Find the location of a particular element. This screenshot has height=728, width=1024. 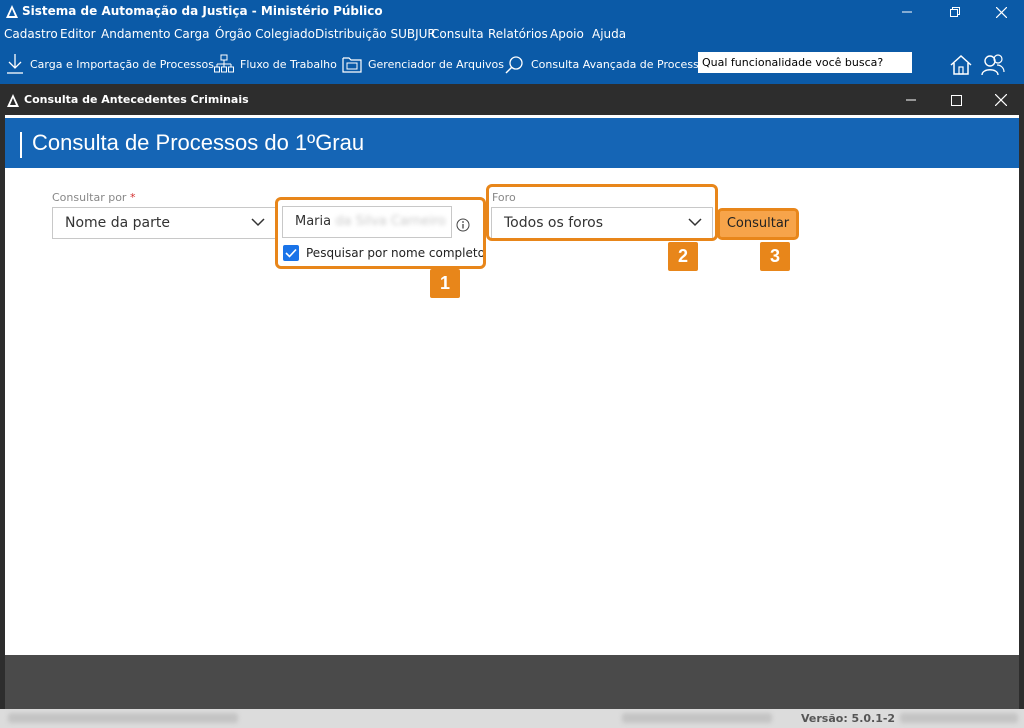

maximize-icon is located at coordinates (956, 100).